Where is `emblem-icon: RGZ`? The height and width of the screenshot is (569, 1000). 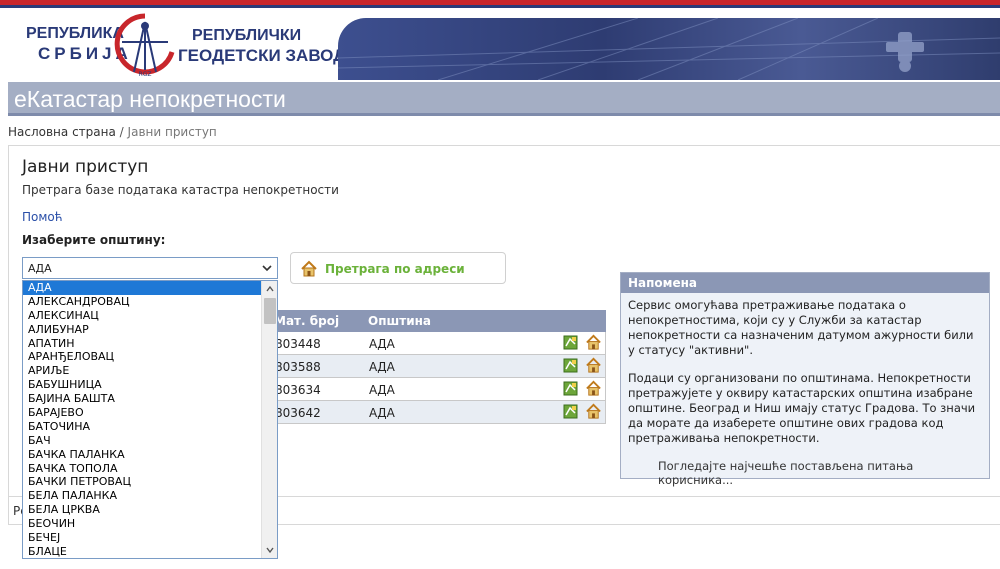 emblem-icon: RGZ is located at coordinates (145, 45).